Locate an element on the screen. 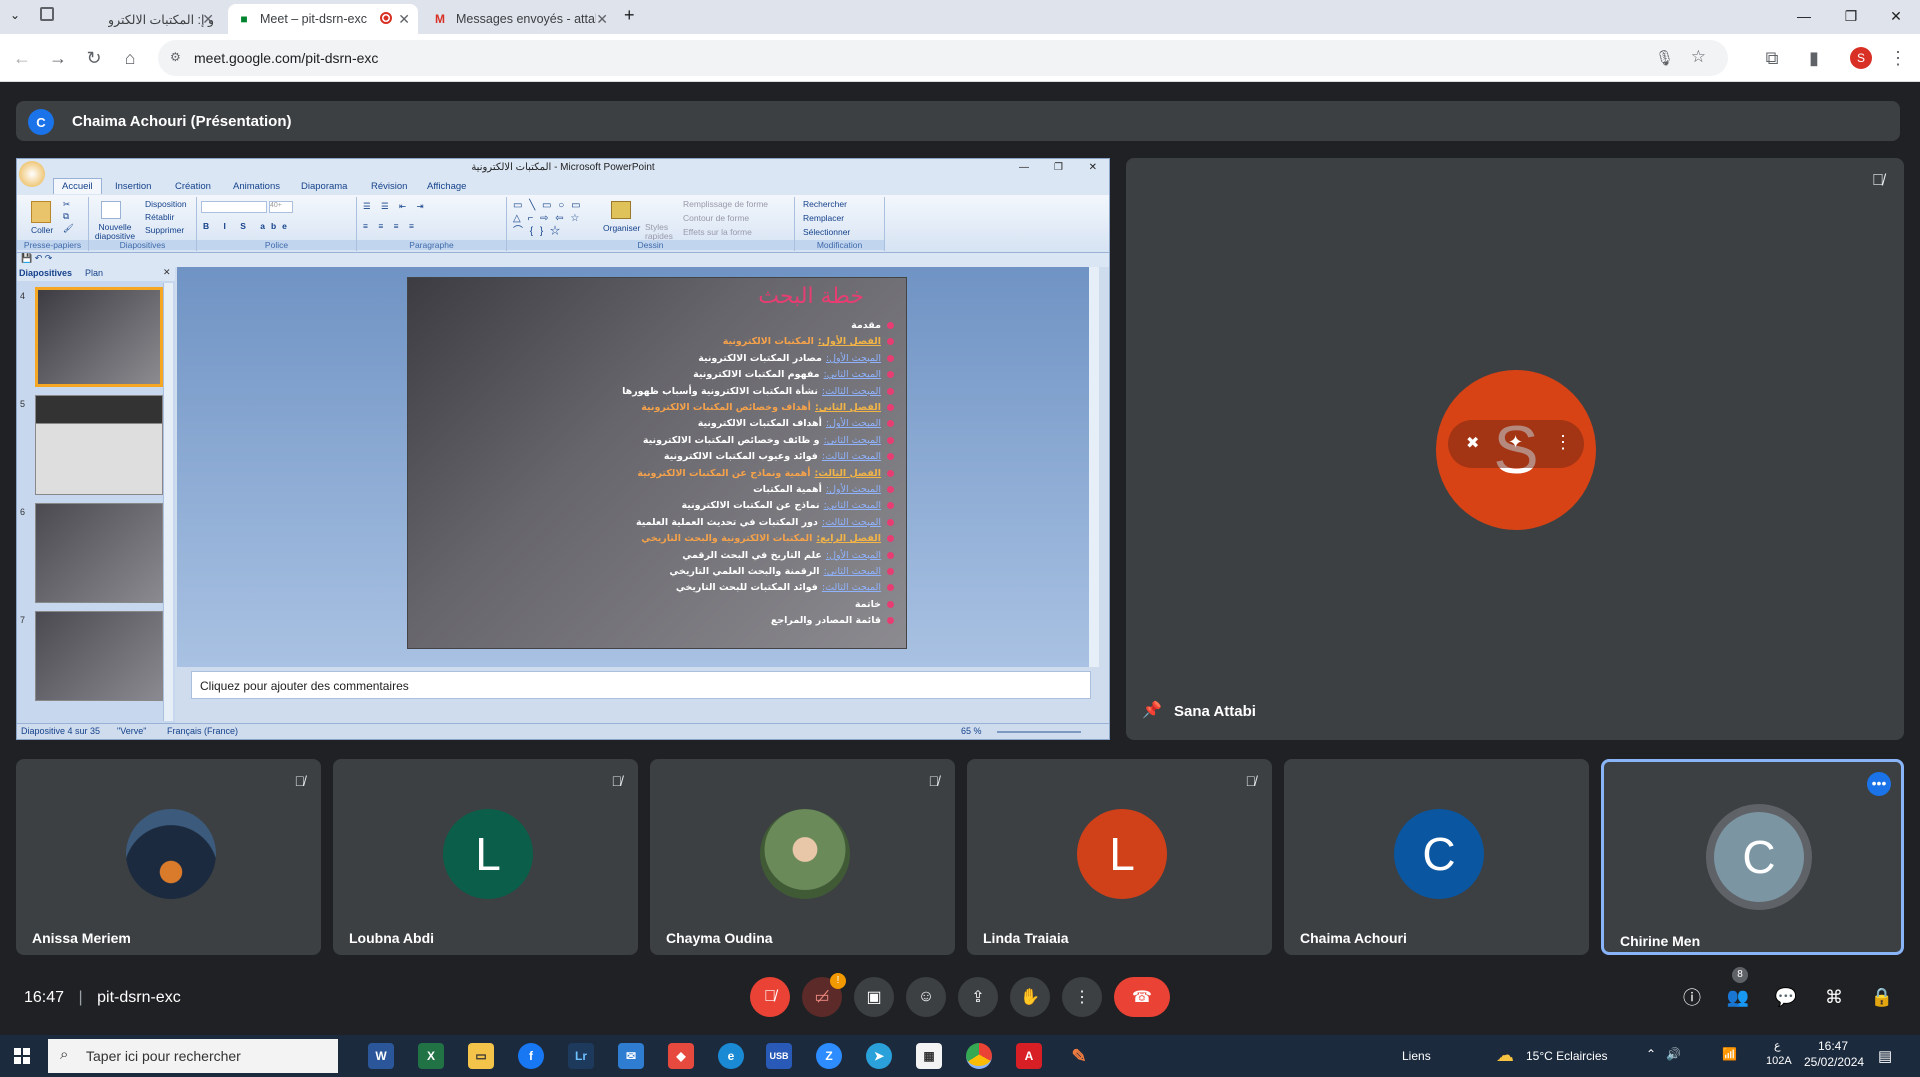 The image size is (1920, 1077). format-painter-icon: 🖌 is located at coordinates (68, 228).